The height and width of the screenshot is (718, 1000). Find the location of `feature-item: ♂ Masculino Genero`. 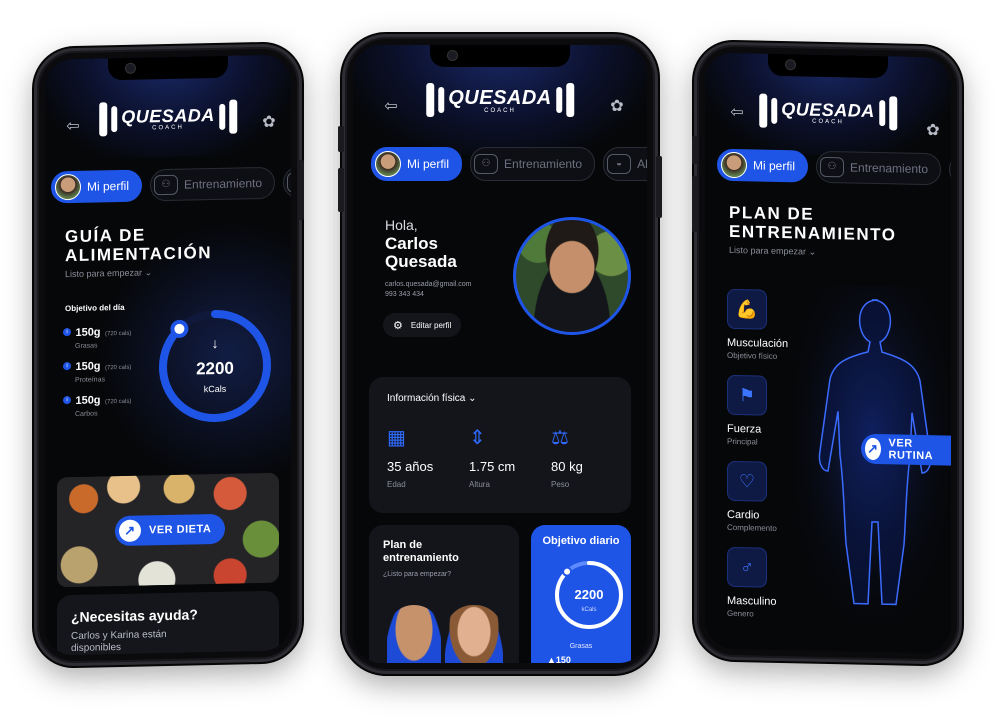

feature-item: ♂ Masculino Genero is located at coordinates (752, 582).